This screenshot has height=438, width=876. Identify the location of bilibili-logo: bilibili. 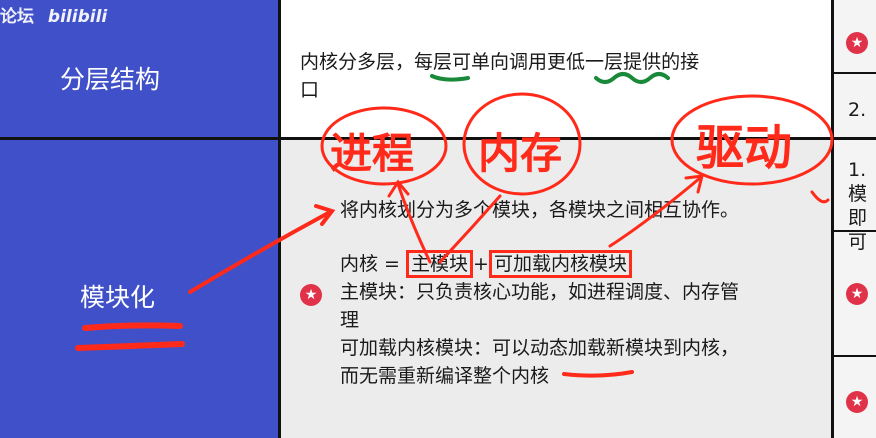
(77, 17).